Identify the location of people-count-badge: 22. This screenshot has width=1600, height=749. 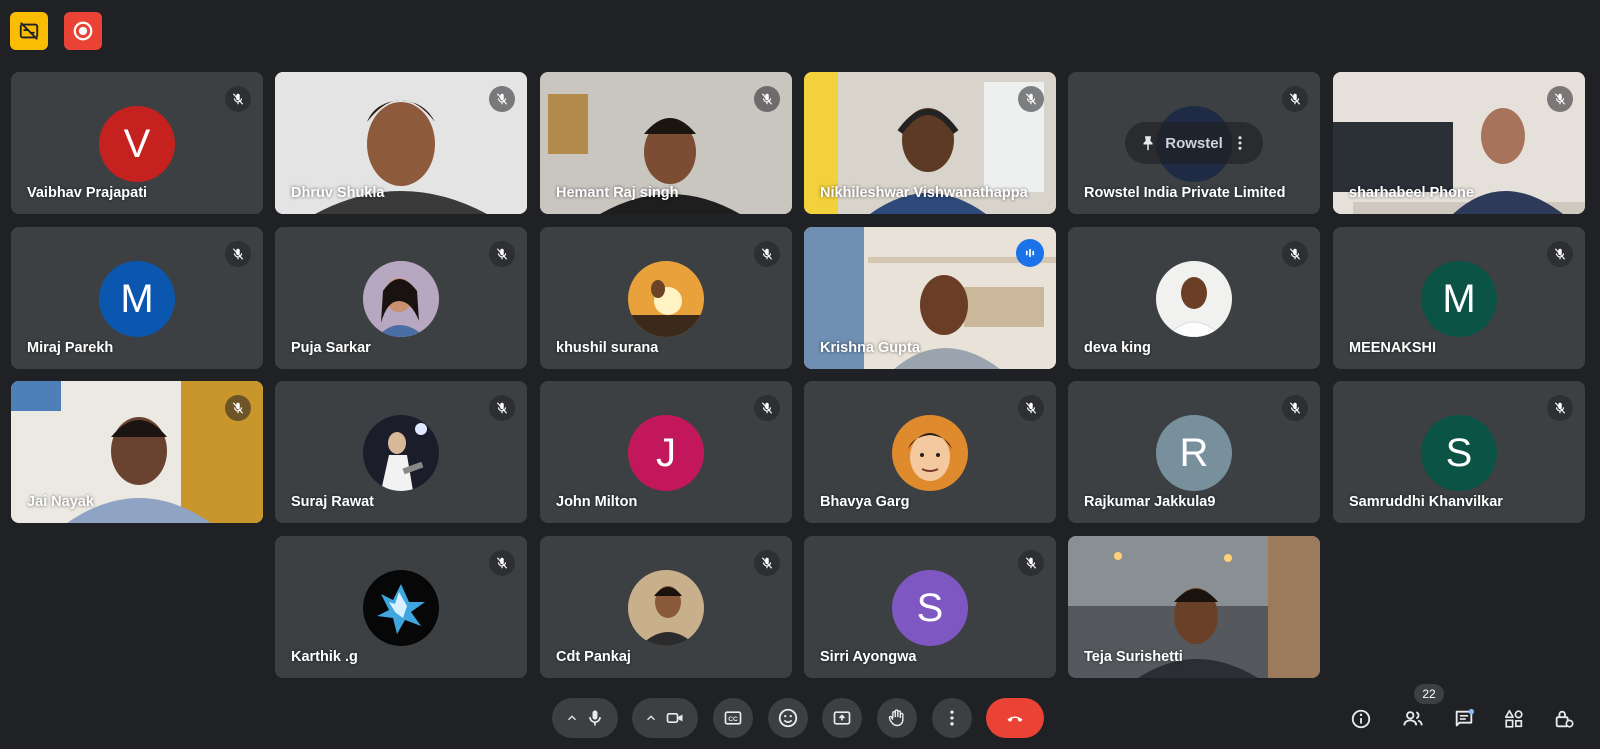
(1429, 694).